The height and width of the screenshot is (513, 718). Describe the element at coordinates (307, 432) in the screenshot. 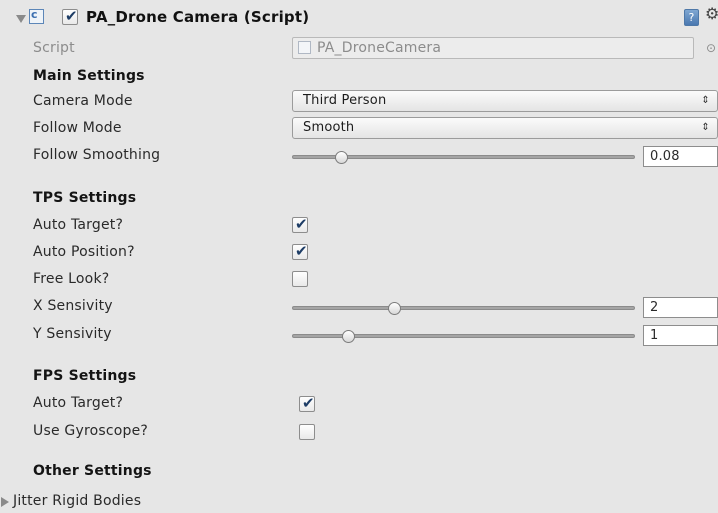

I see `use-gyroscope-checkbox` at that location.